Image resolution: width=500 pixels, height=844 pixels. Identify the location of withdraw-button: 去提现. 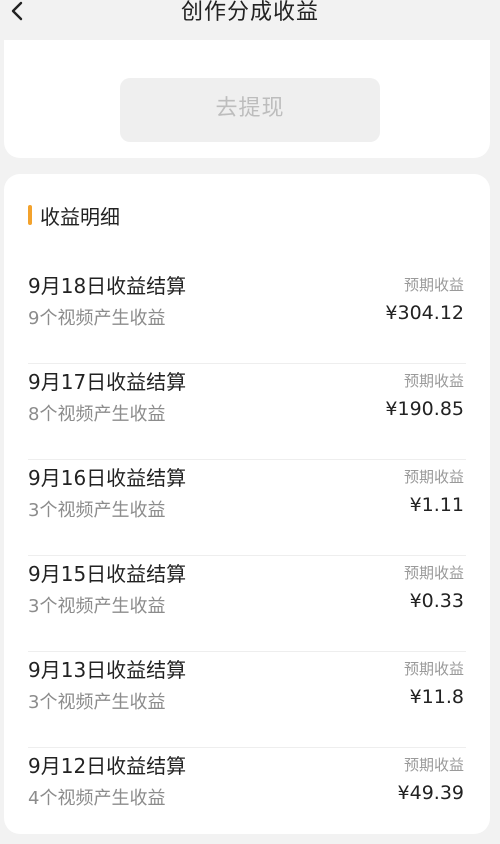
(250, 110).